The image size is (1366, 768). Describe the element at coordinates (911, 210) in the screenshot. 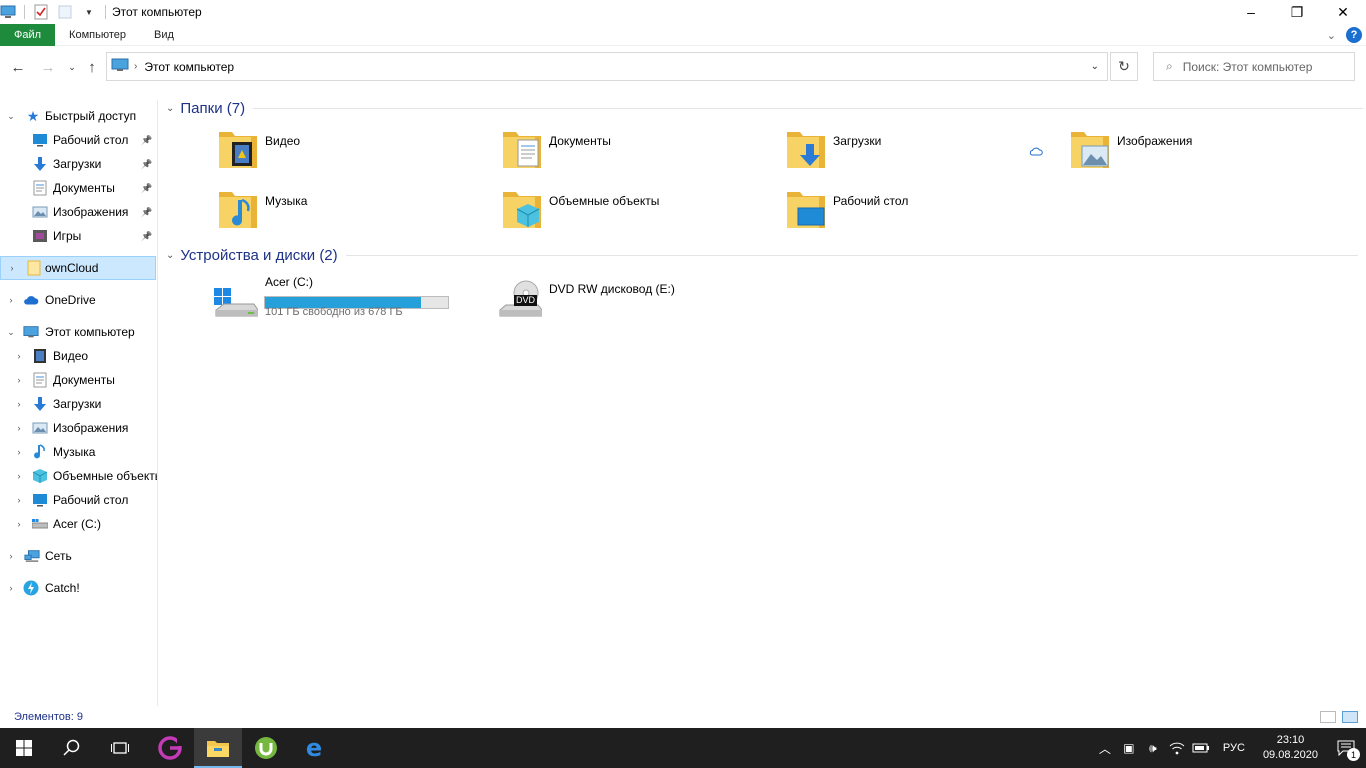

I see `folder-tile: Рабочий стол` at that location.